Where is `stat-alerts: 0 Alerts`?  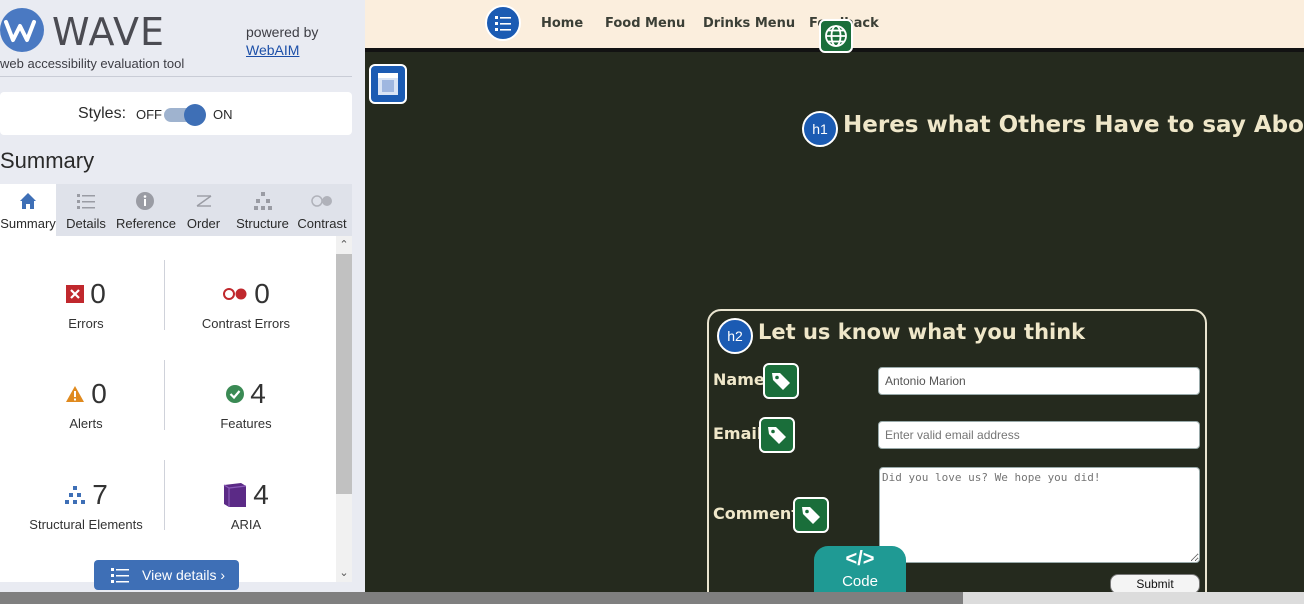 stat-alerts: 0 Alerts is located at coordinates (86, 404).